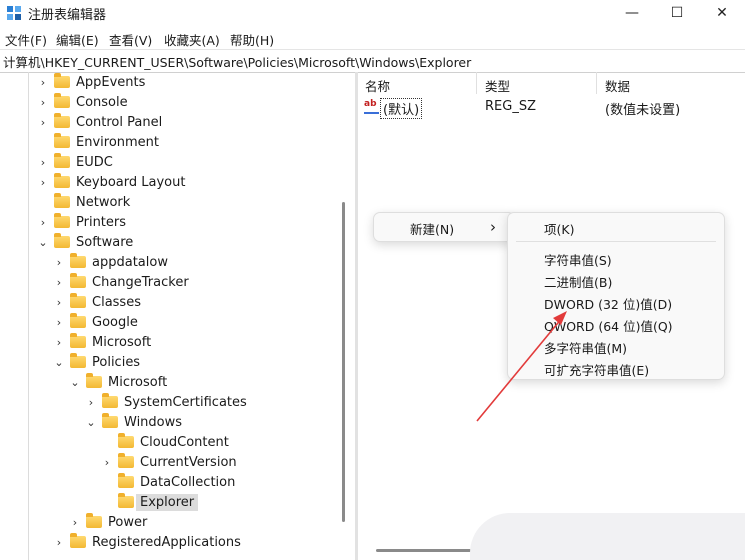 The height and width of the screenshot is (560, 745). Describe the element at coordinates (372, 37) in the screenshot. I see `menu-bar: 文件(F) 编辑(E) 查看(V) 收藏夹(A) 帮助(H)` at that location.